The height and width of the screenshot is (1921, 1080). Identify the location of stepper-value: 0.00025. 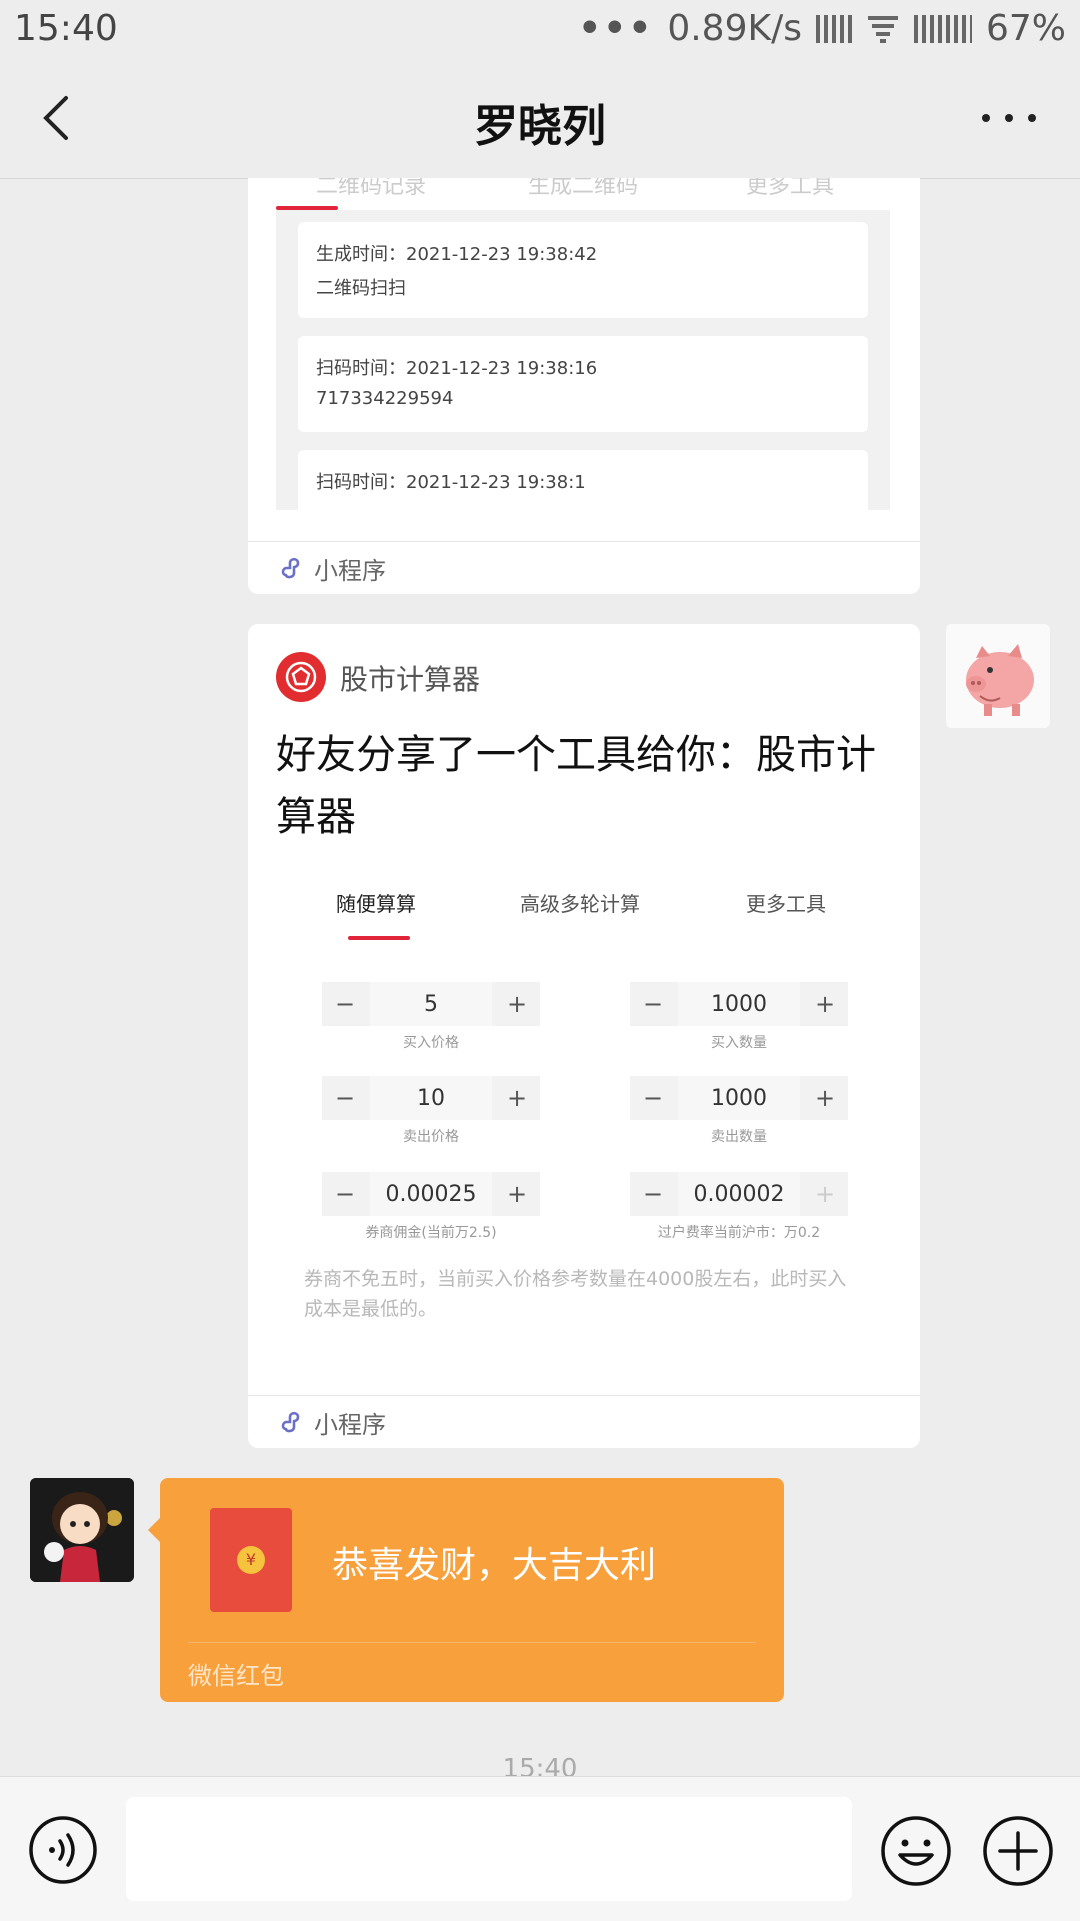
(431, 1194).